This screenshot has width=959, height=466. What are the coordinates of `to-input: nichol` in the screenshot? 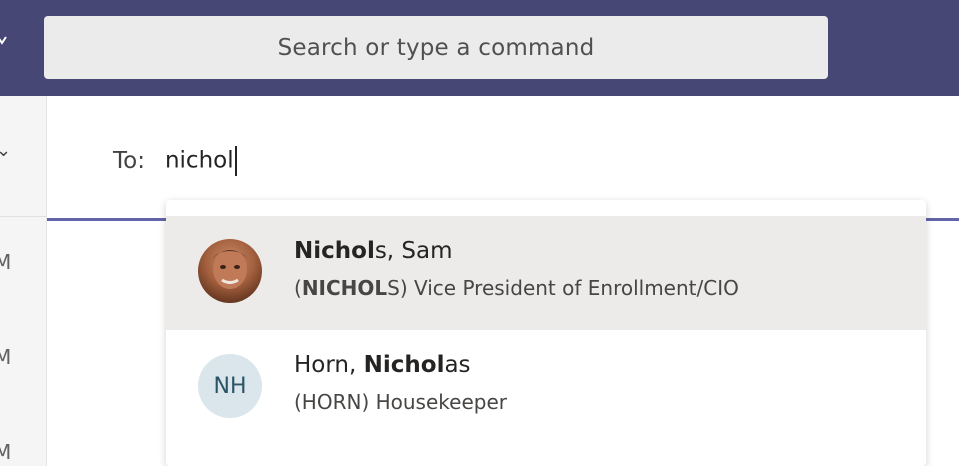 It's located at (201, 161).